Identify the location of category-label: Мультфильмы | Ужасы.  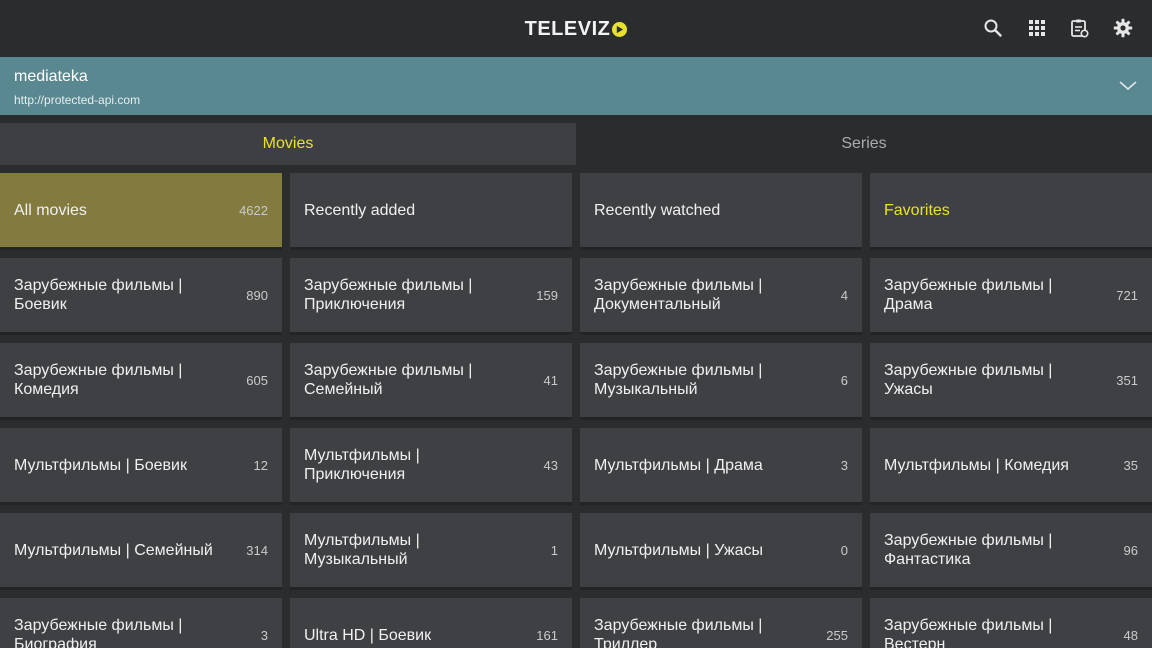
(678, 550).